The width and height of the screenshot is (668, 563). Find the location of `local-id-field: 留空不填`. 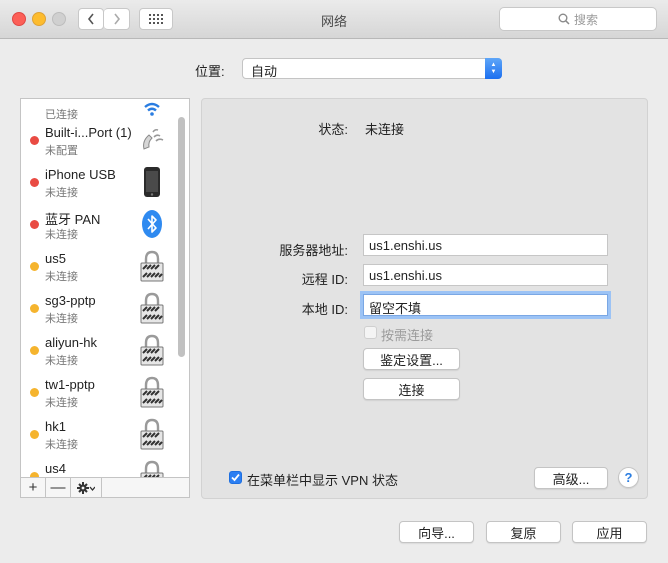

local-id-field: 留空不填 is located at coordinates (485, 305).